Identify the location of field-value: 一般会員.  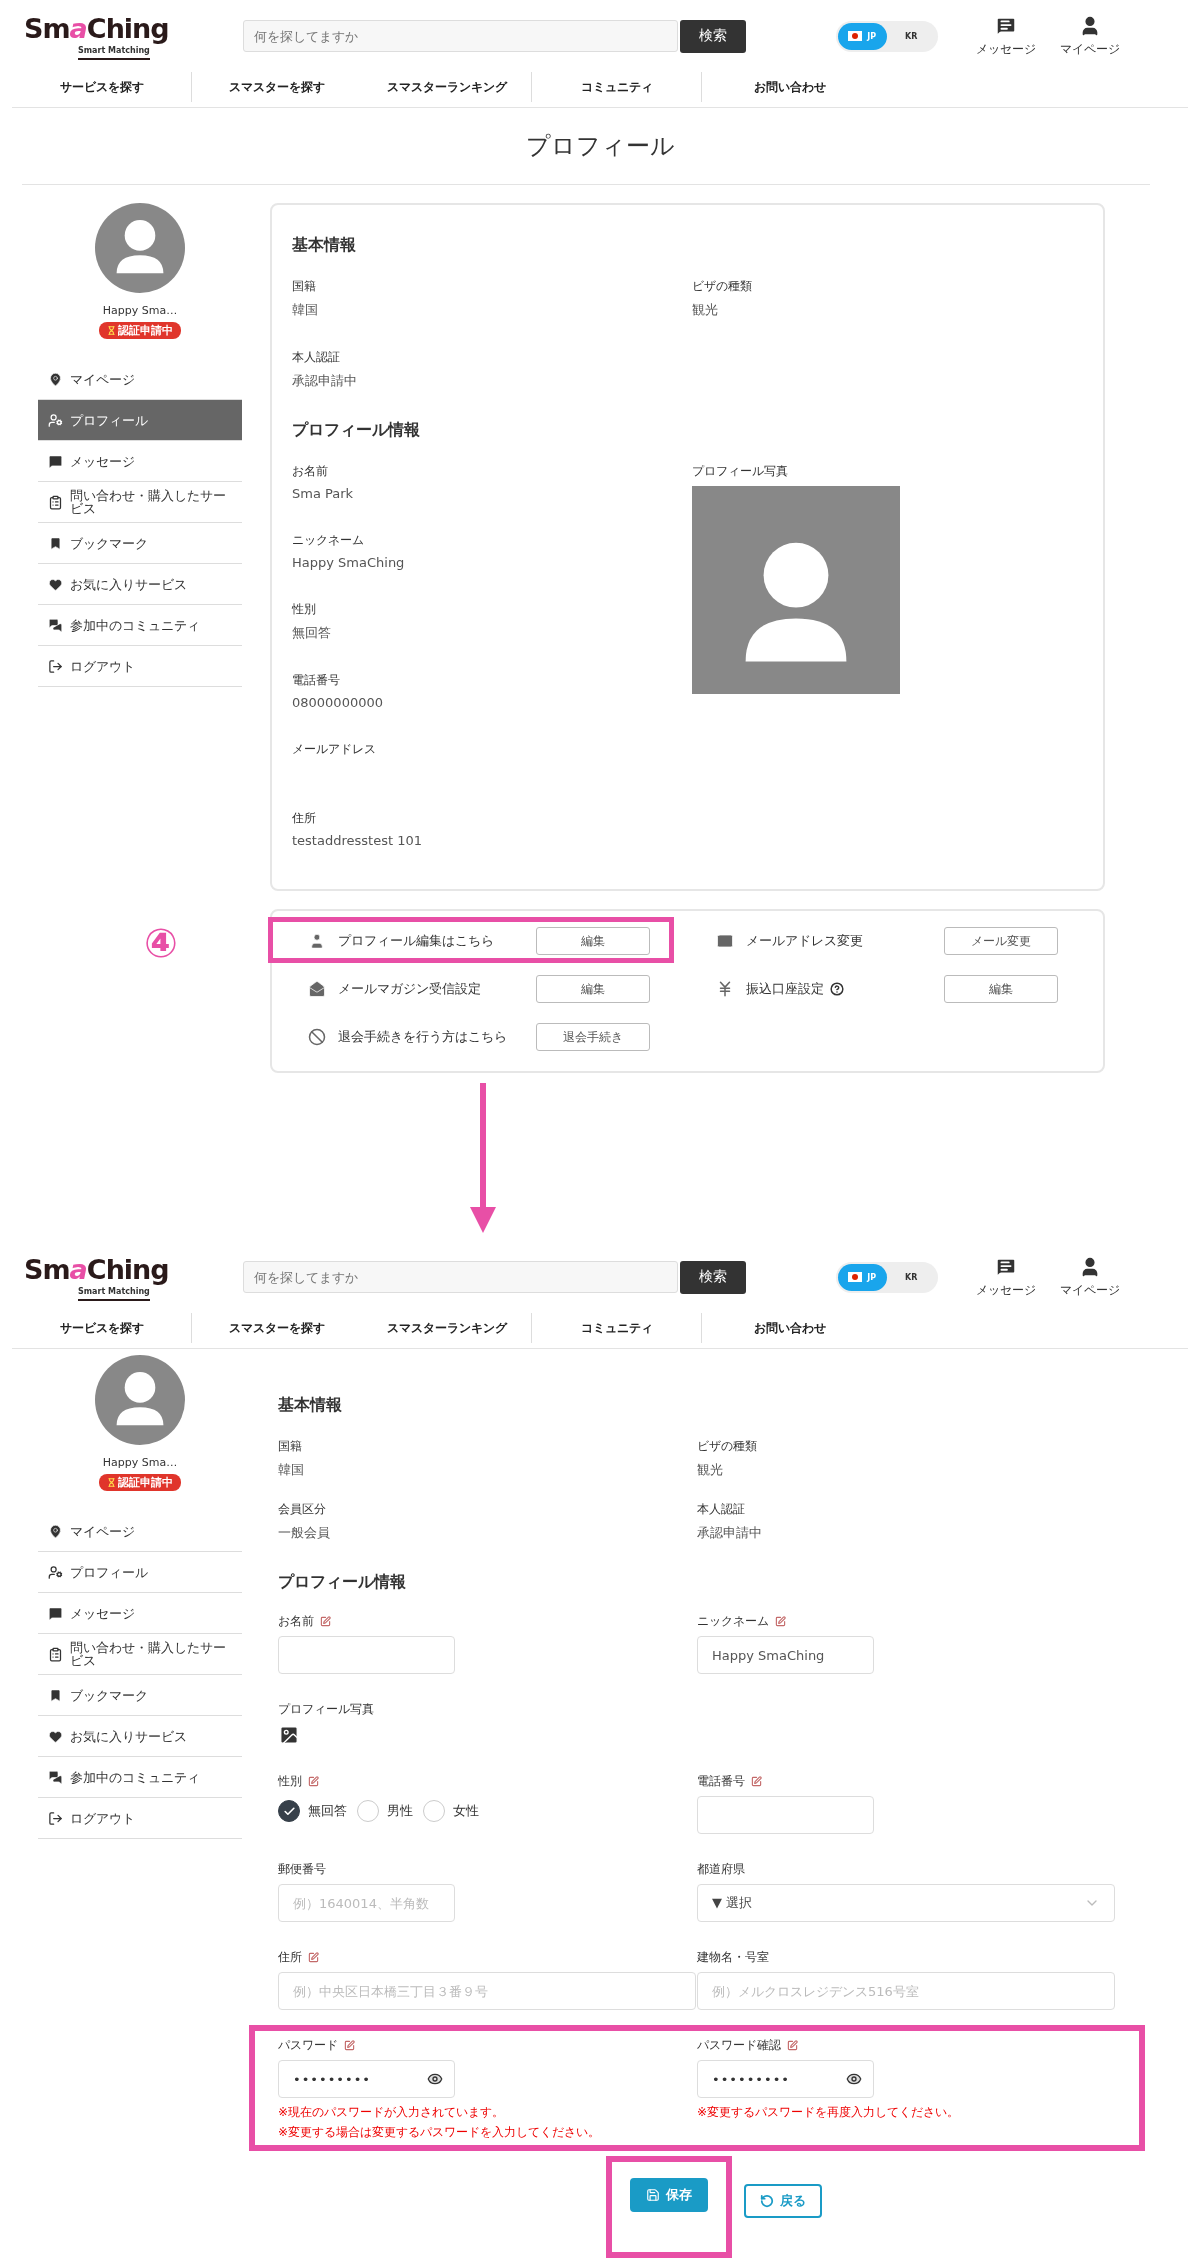
(304, 1533).